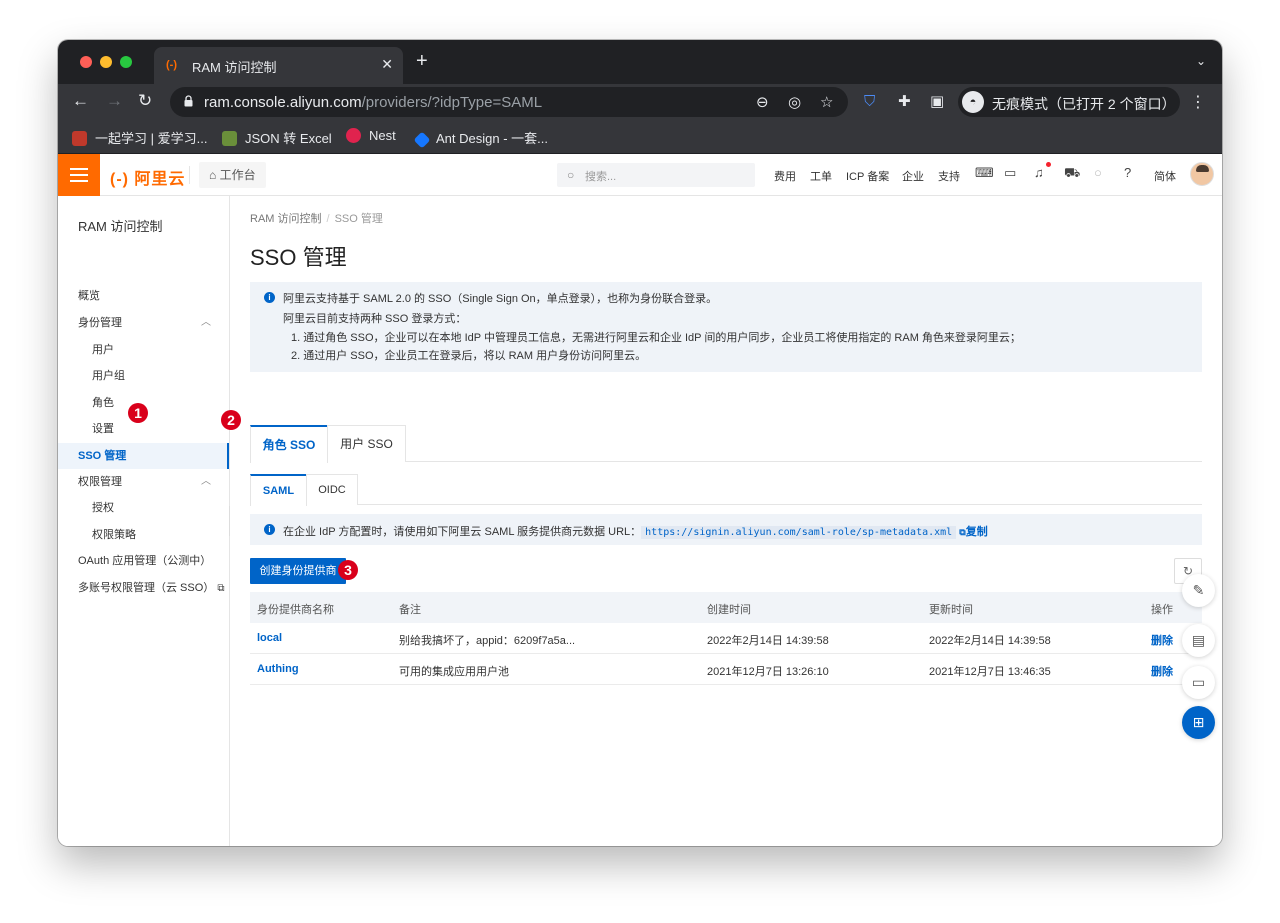 The height and width of the screenshot is (923, 1280). What do you see at coordinates (120, 226) in the screenshot?
I see `sidebar-title: RAM 访问控制` at bounding box center [120, 226].